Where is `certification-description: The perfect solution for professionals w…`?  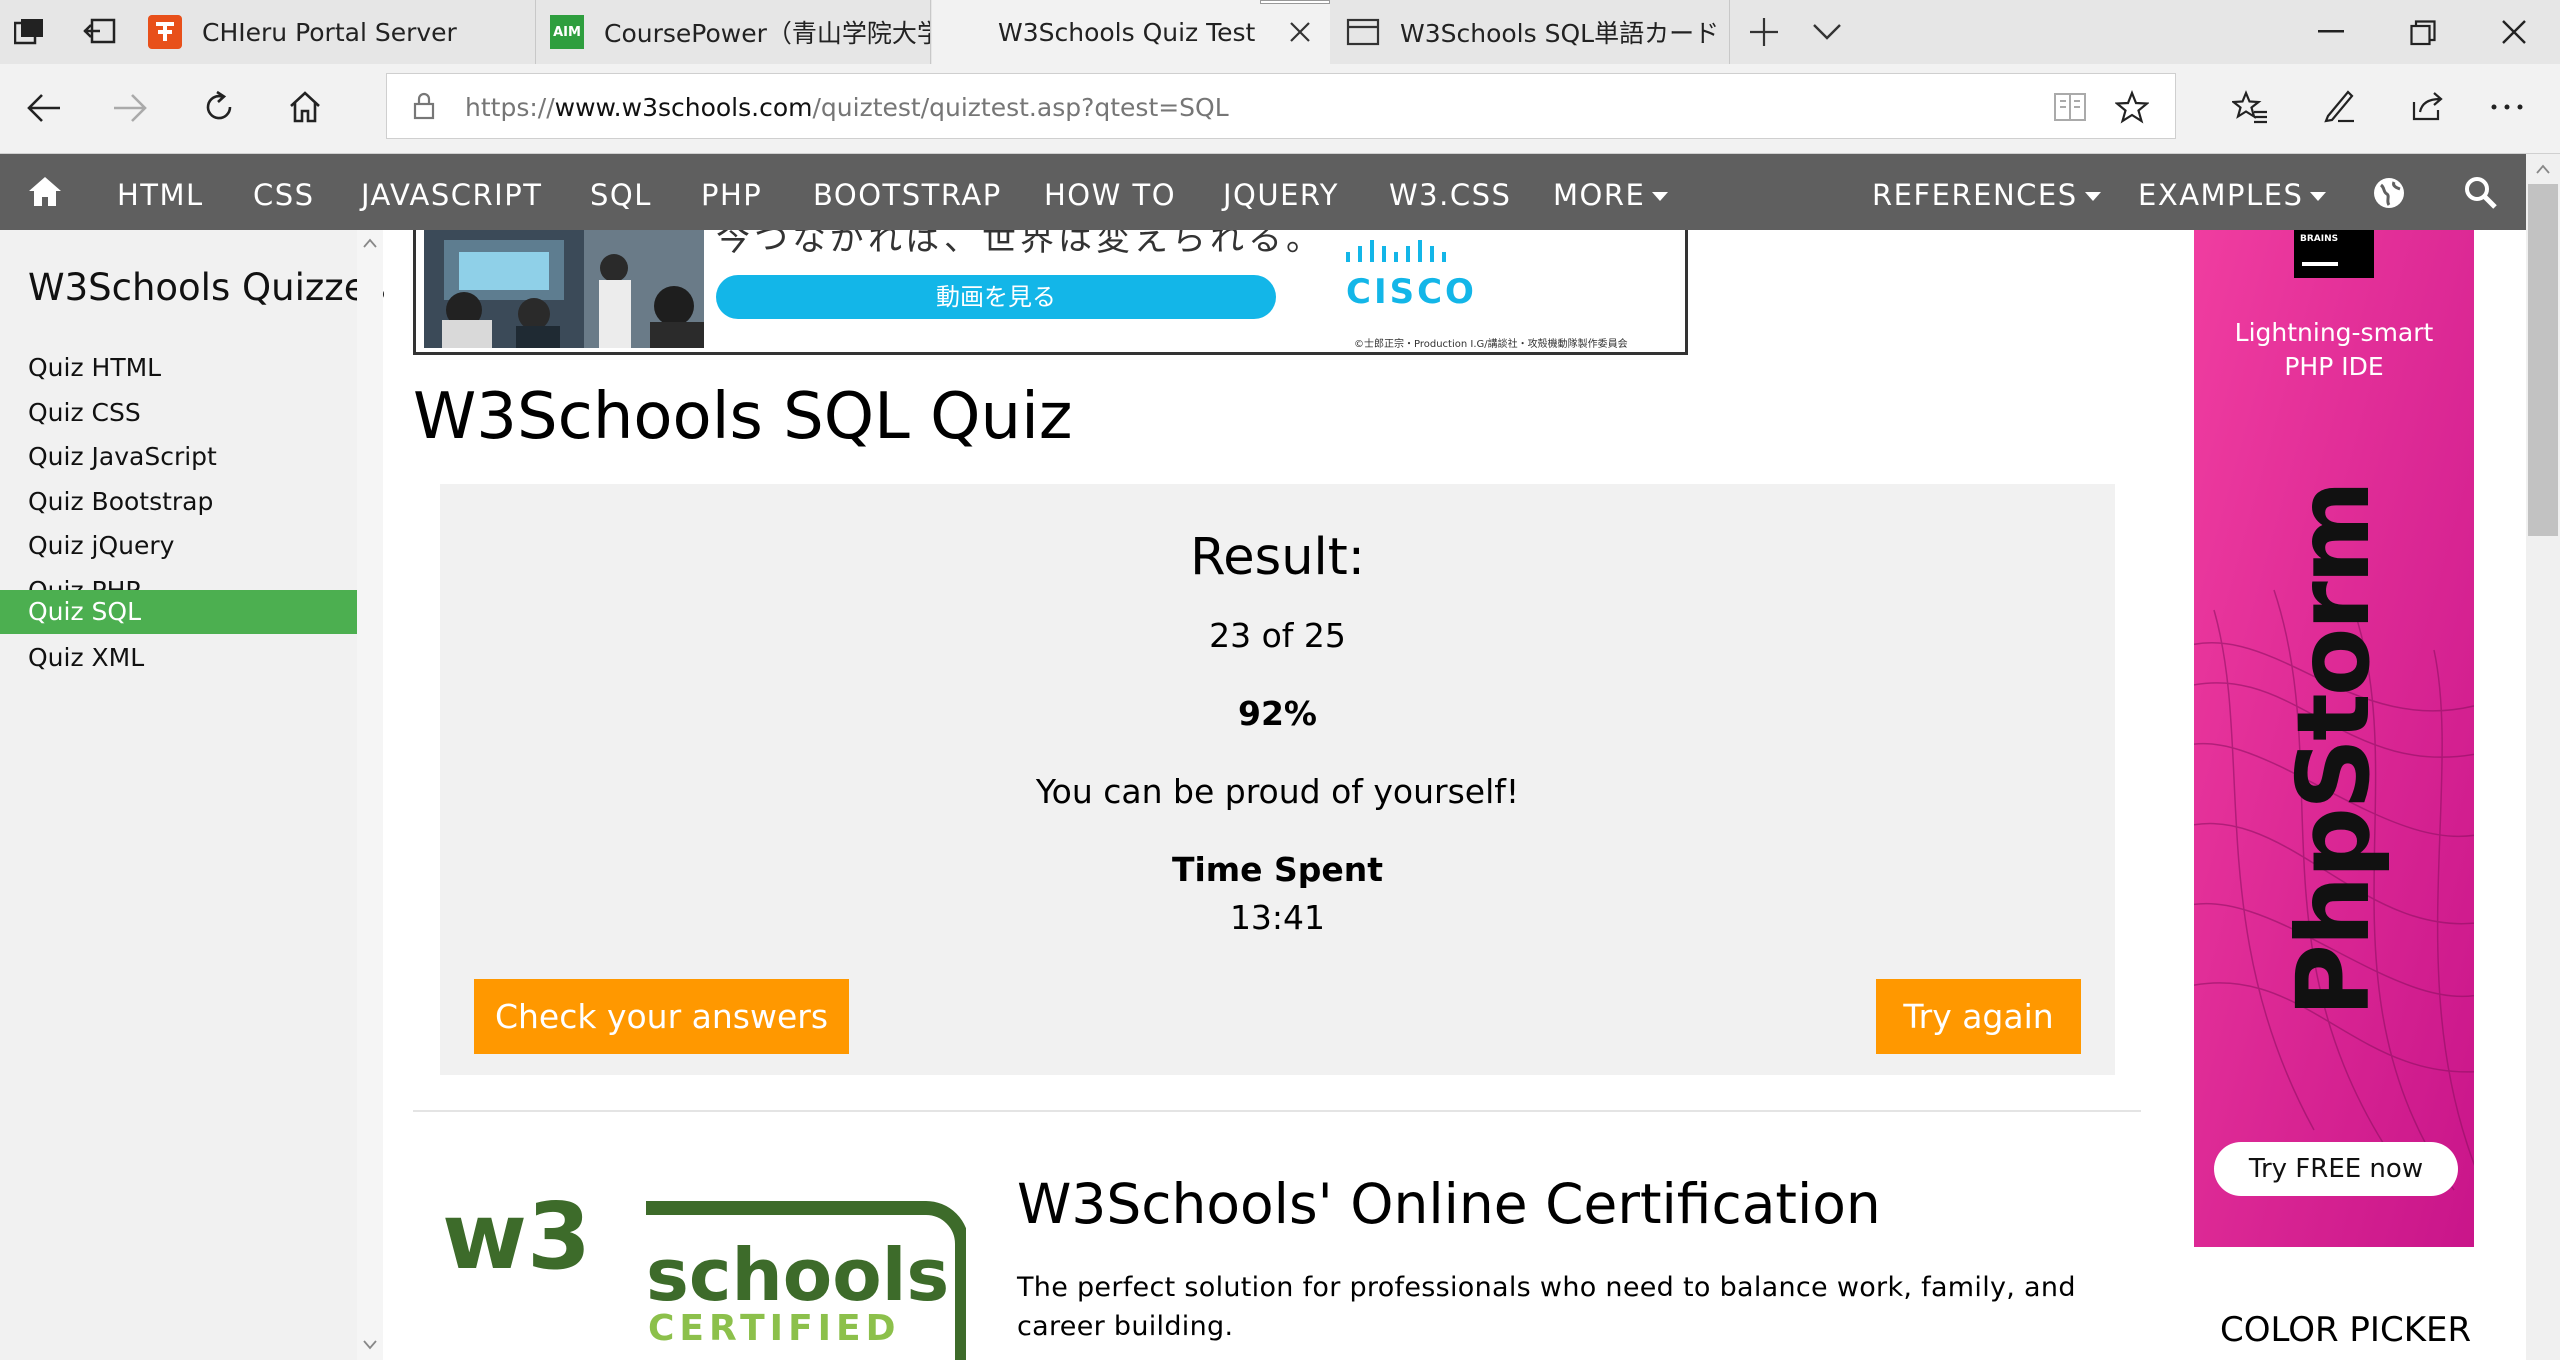 certification-description: The perfect solution for professionals w… is located at coordinates (1546, 1307).